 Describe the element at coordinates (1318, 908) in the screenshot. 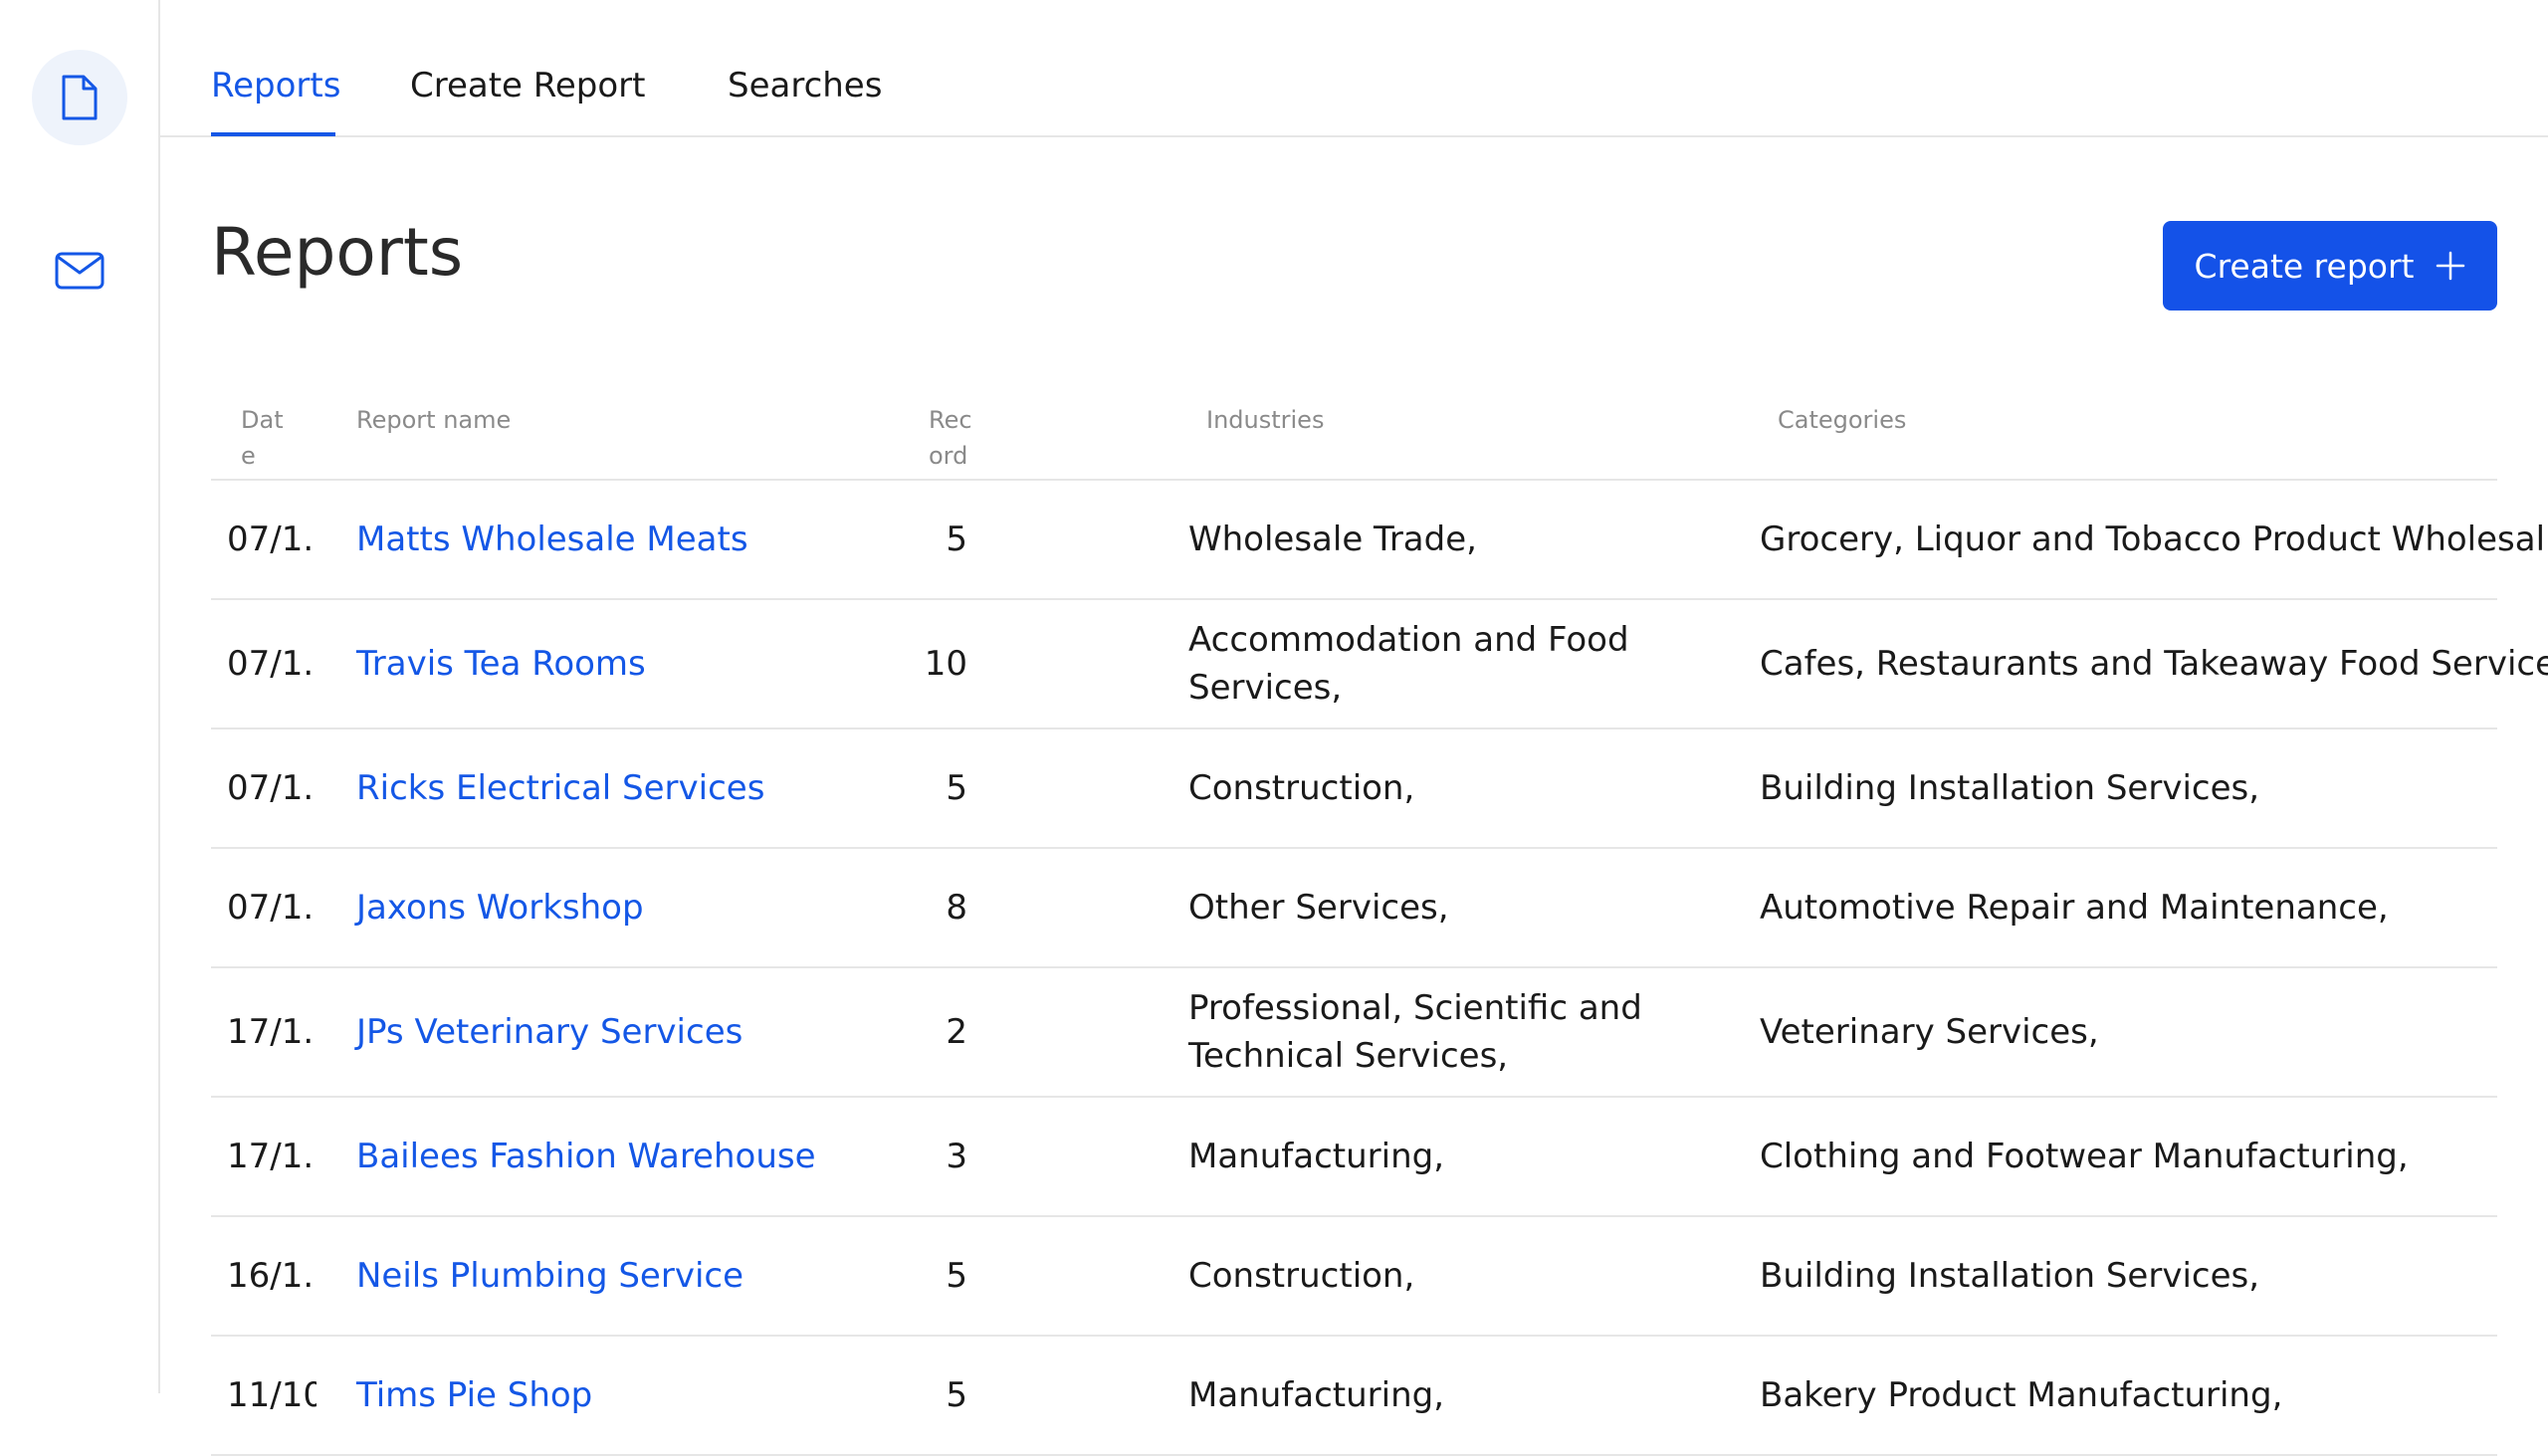

I see `row-industries: Other Services,` at that location.